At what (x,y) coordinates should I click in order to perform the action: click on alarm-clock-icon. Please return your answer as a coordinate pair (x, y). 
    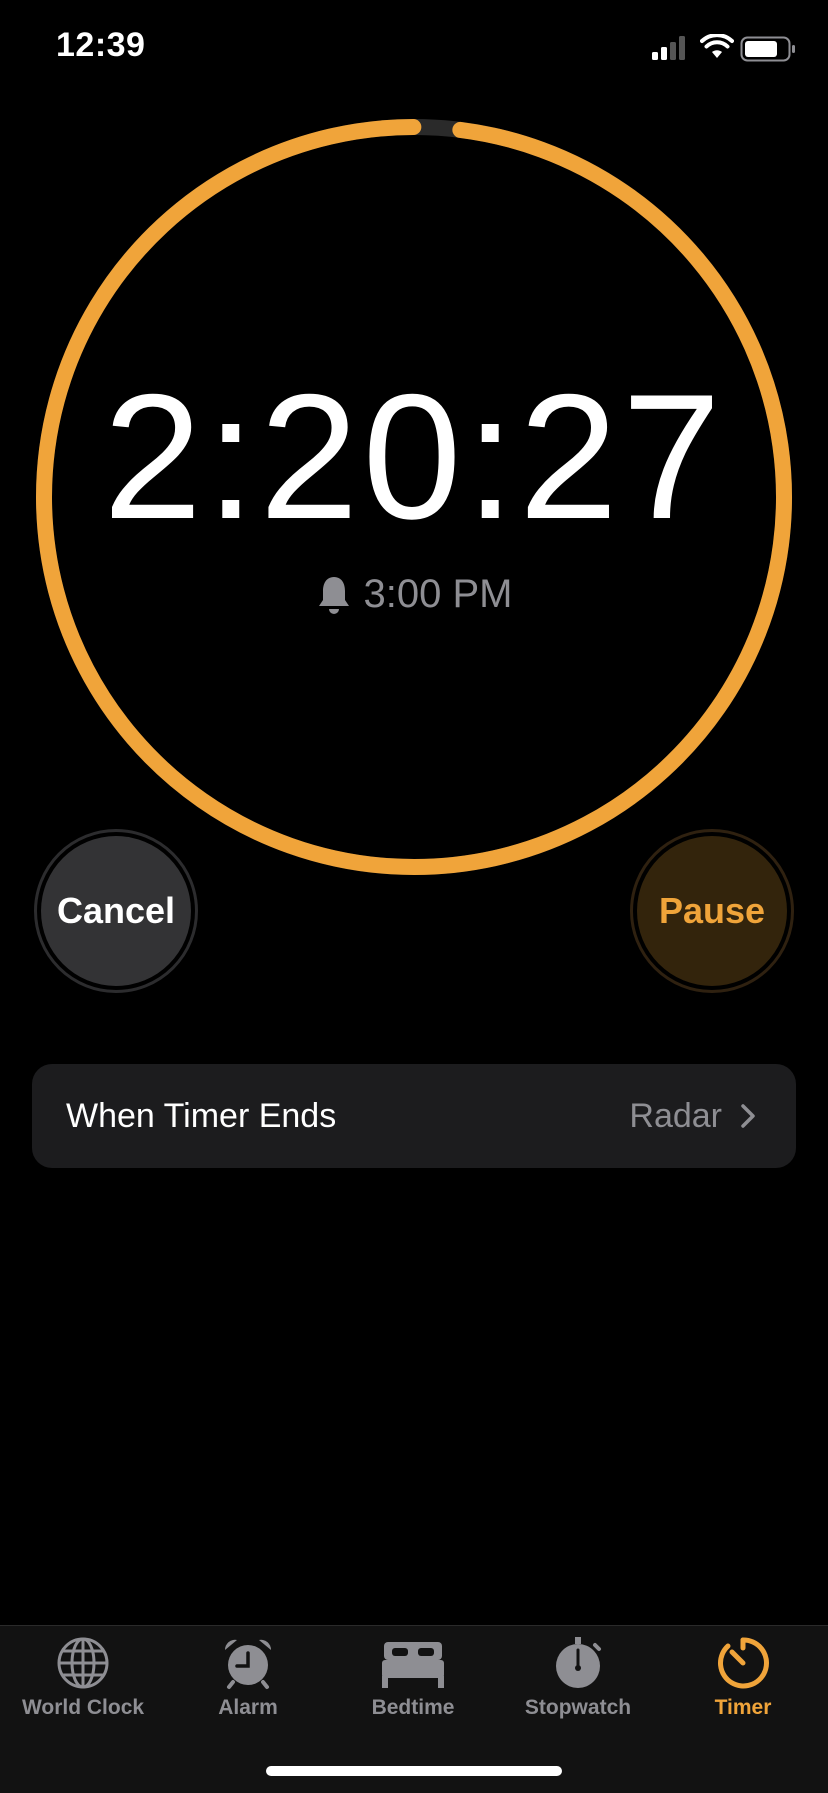
    Looking at the image, I should click on (248, 1664).